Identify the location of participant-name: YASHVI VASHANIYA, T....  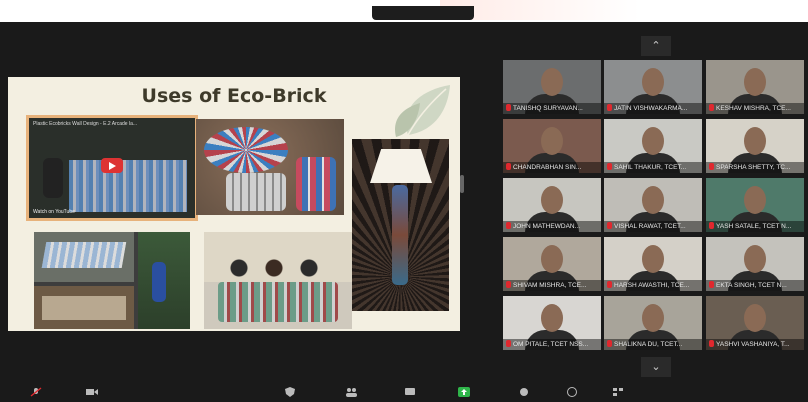
(753, 344).